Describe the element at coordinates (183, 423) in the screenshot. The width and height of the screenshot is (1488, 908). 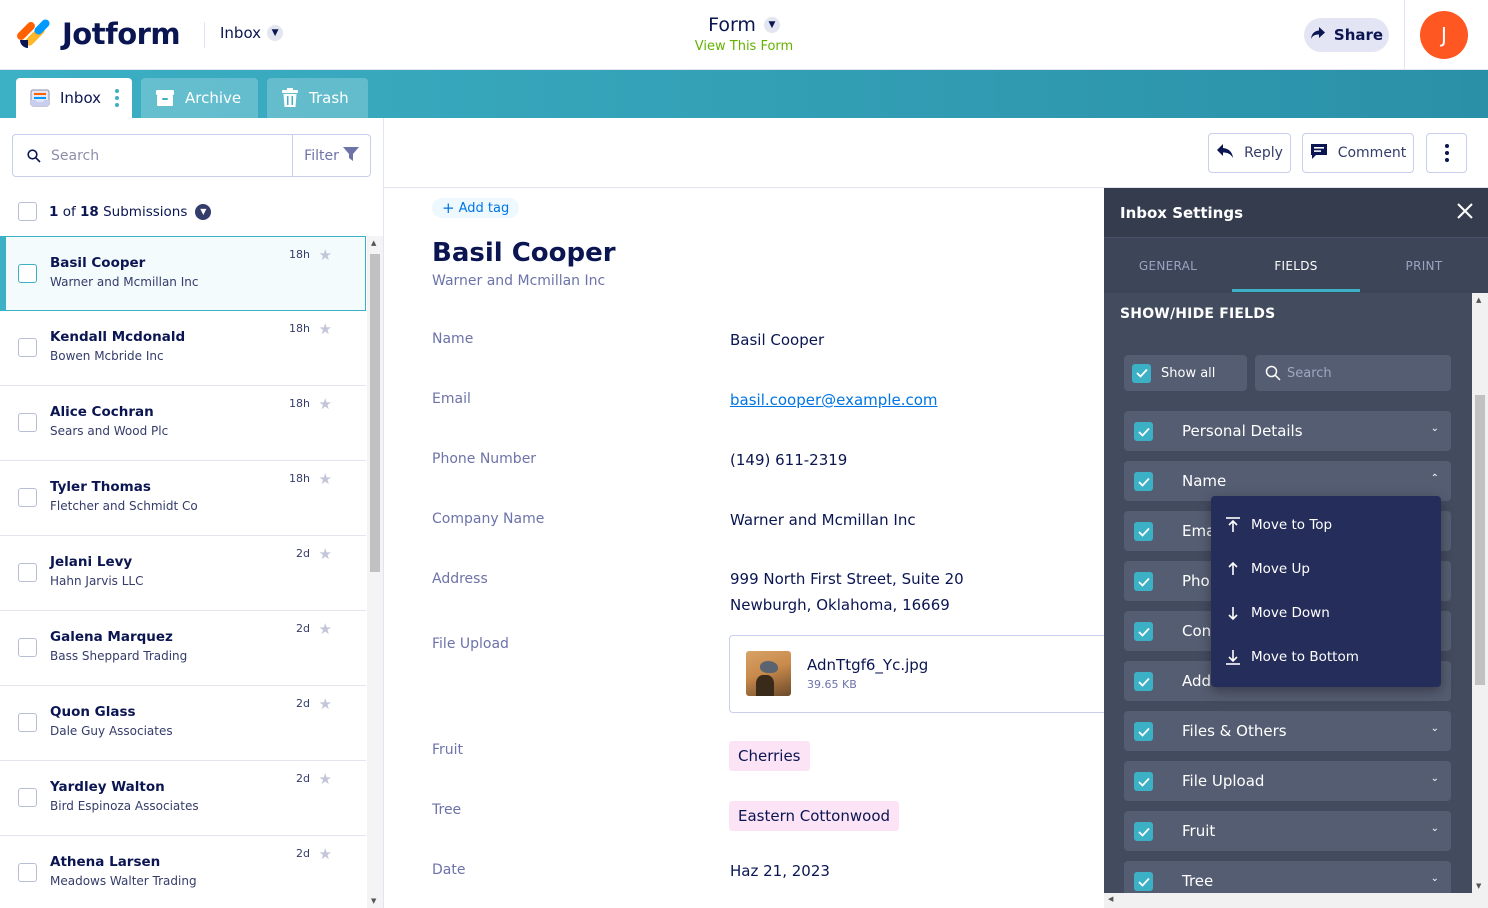
I see `list-item: Alice Cochran Sears and Wood Plc 18h ★` at that location.